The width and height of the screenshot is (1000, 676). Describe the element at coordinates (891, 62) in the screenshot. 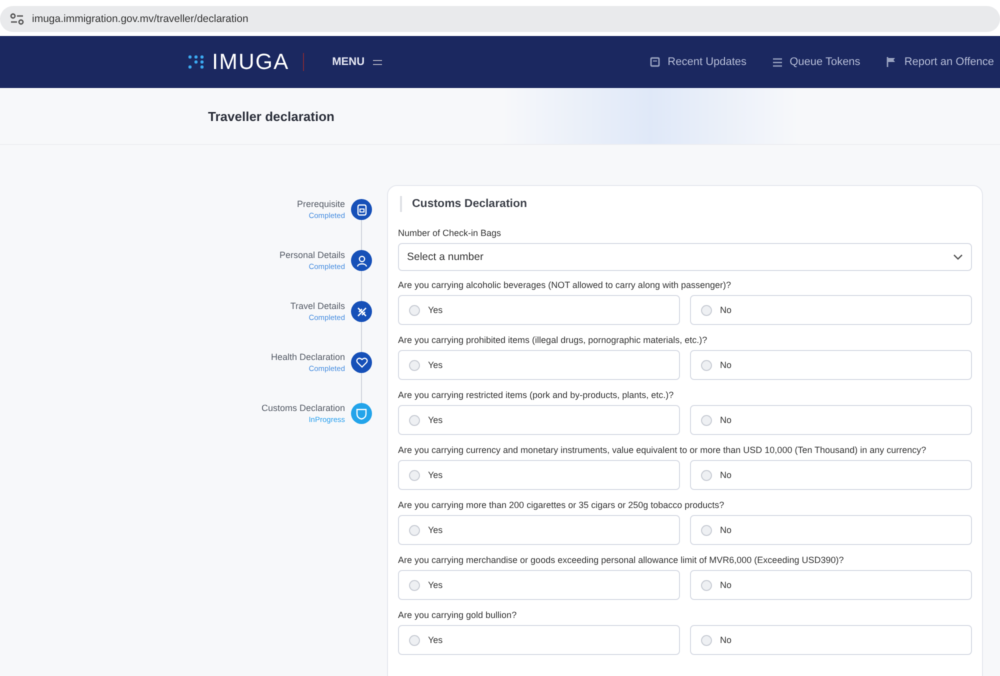

I see `flag-icon` at that location.